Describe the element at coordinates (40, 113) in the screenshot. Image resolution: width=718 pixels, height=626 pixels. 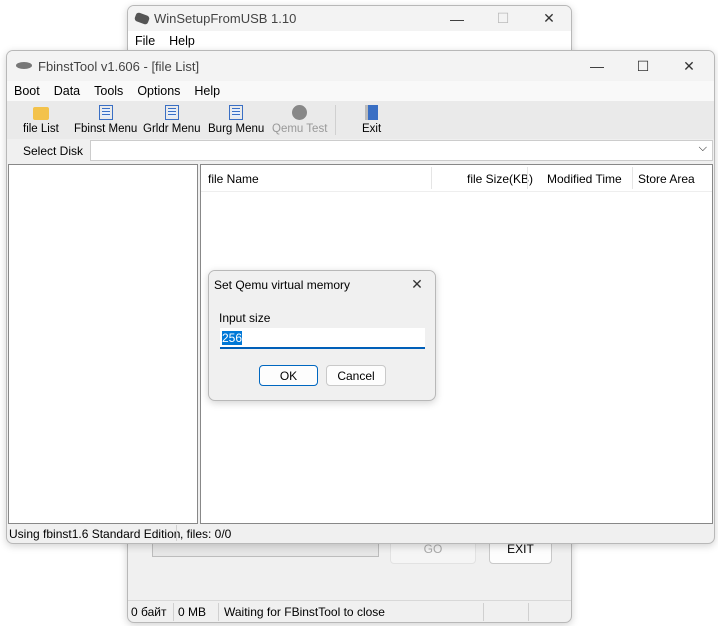
I see `folder-icon` at that location.